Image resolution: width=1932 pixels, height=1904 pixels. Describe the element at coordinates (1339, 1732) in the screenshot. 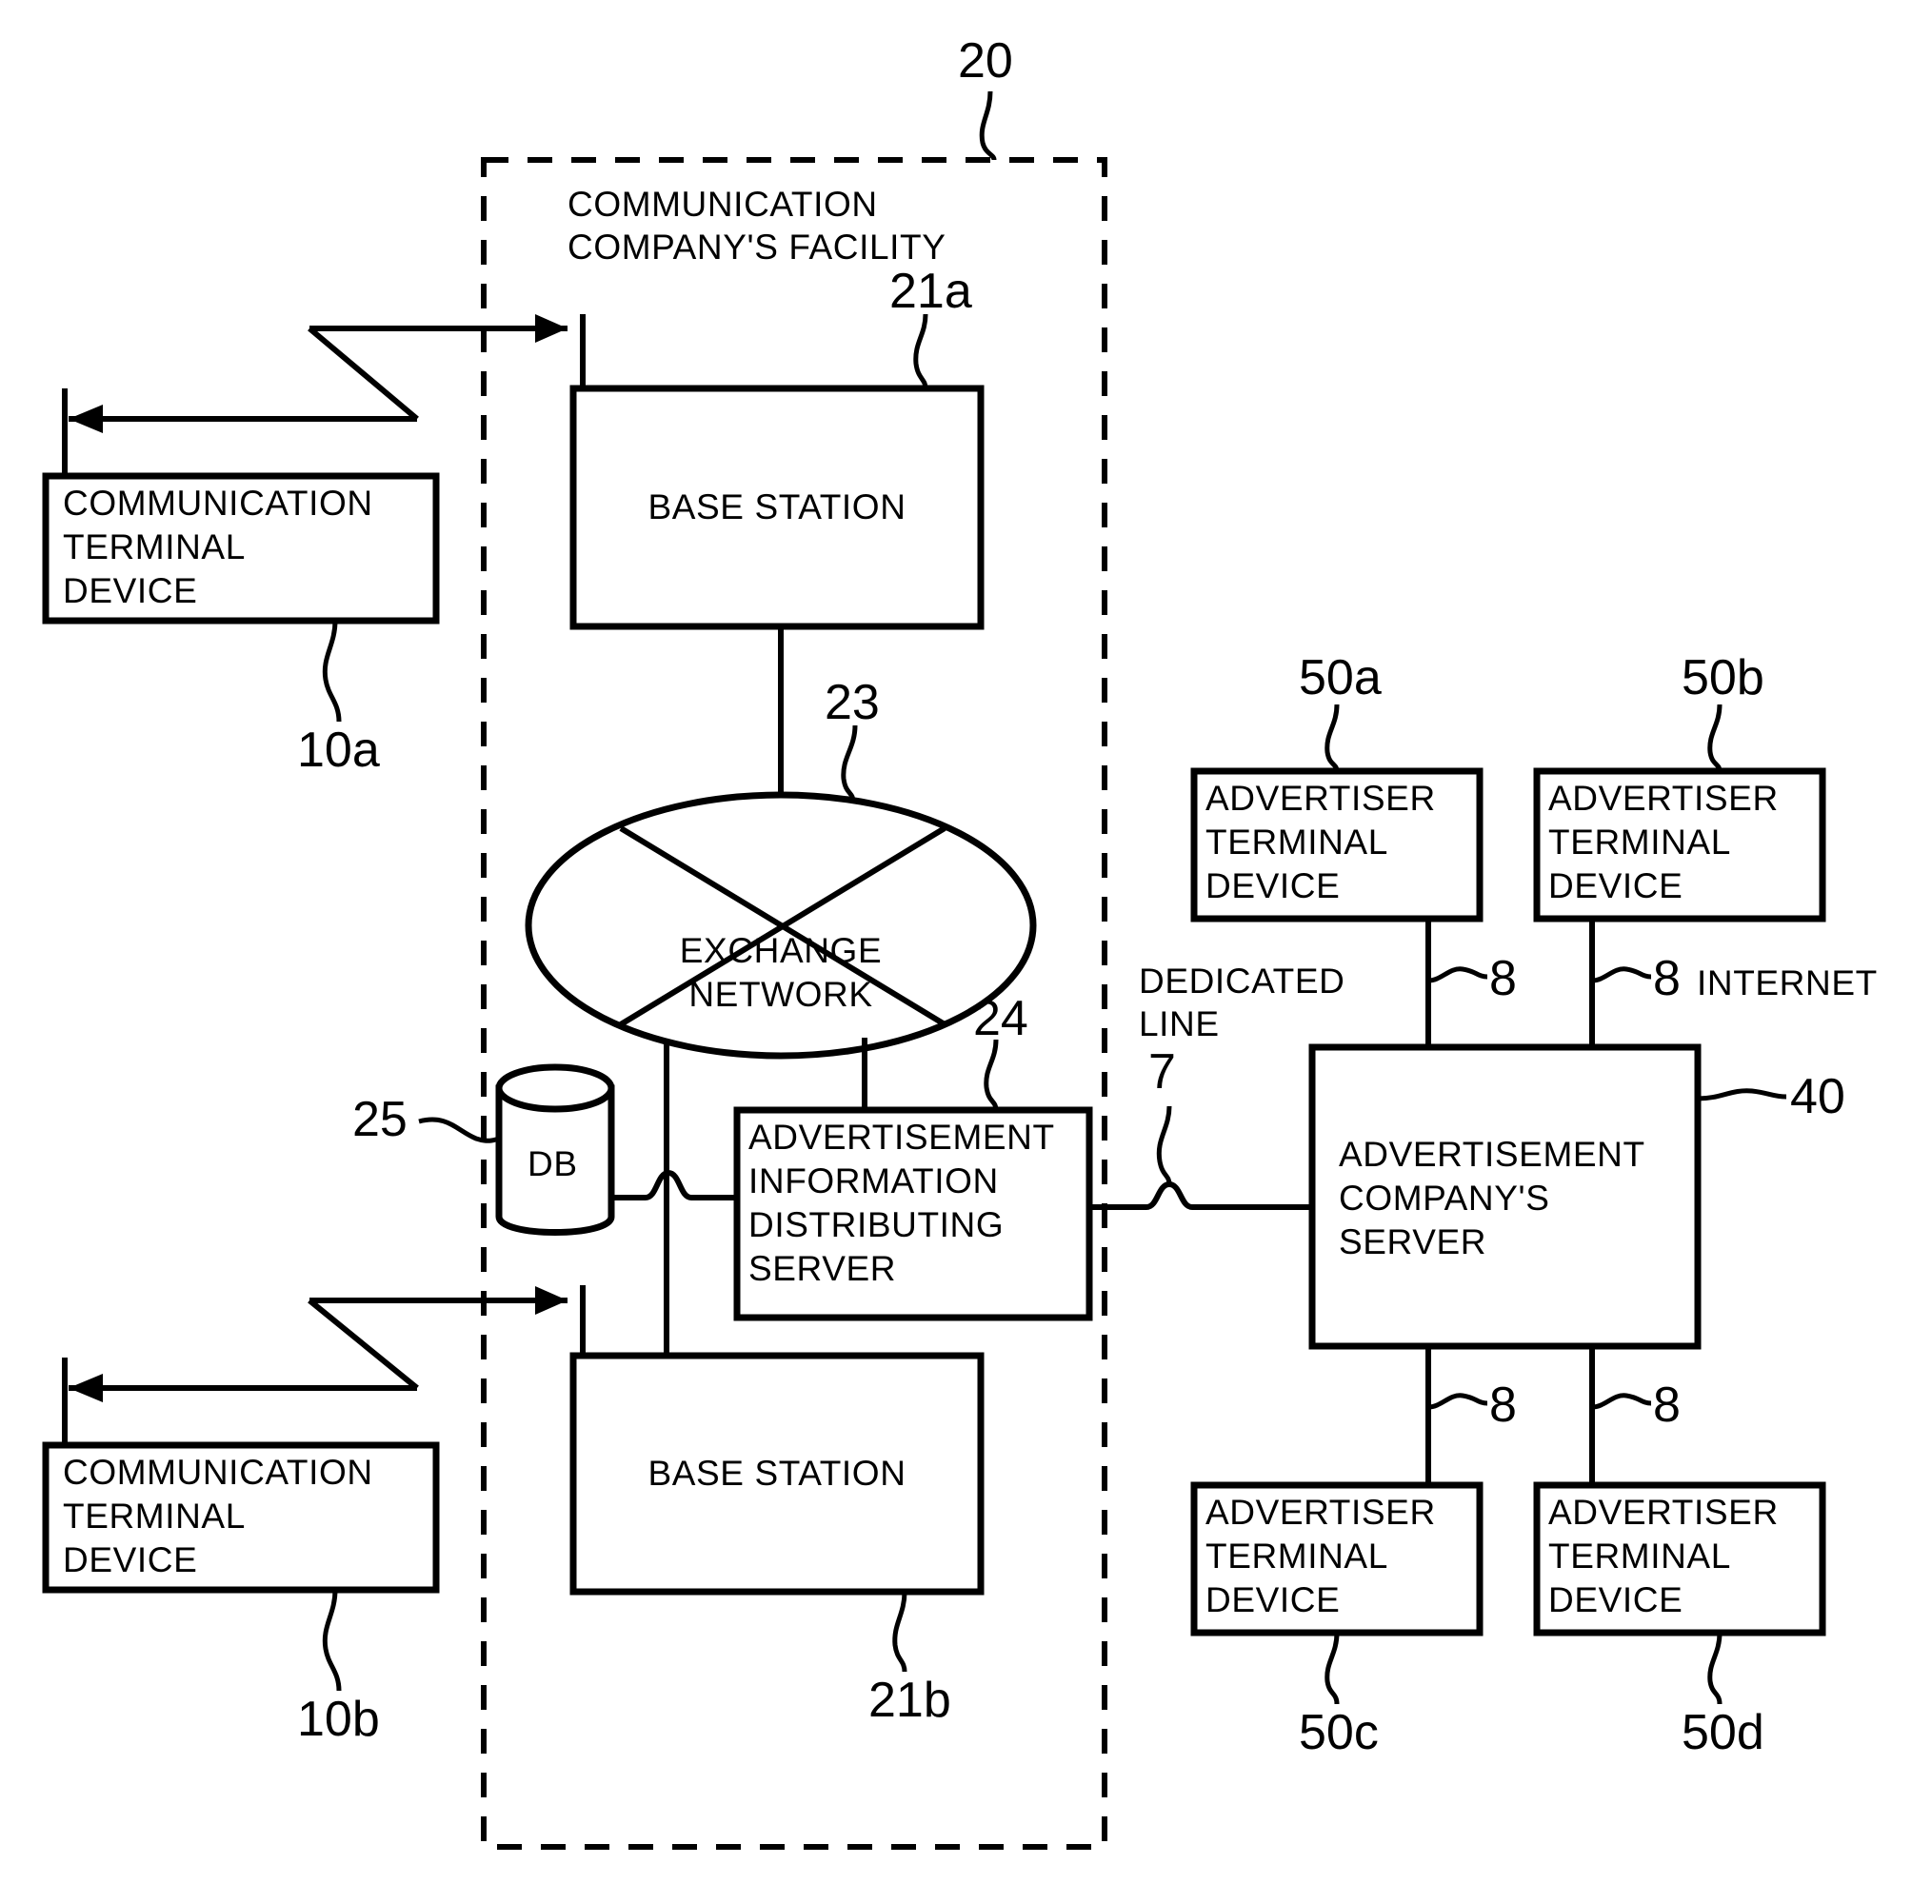

I see `ref-number-50c: 50c` at that location.